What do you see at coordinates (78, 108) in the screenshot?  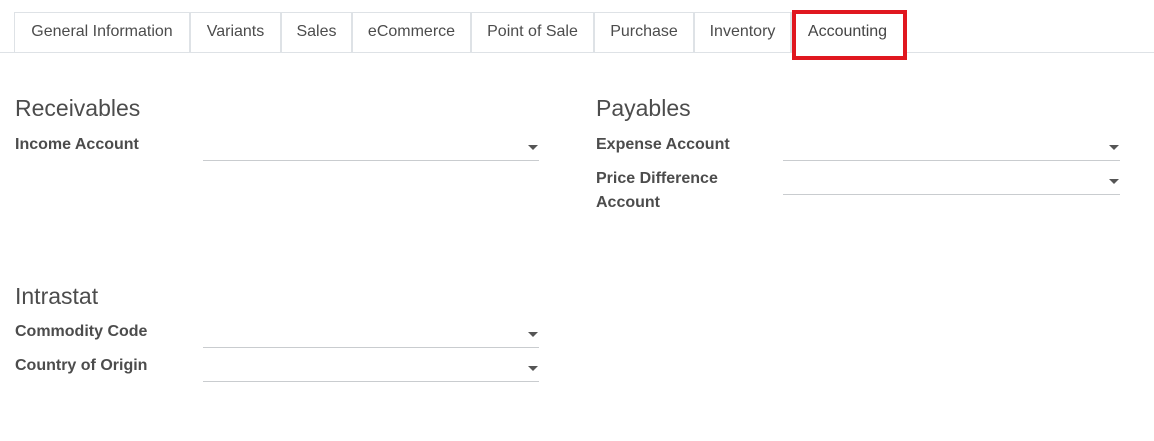 I see `receivables-title: Receivables` at bounding box center [78, 108].